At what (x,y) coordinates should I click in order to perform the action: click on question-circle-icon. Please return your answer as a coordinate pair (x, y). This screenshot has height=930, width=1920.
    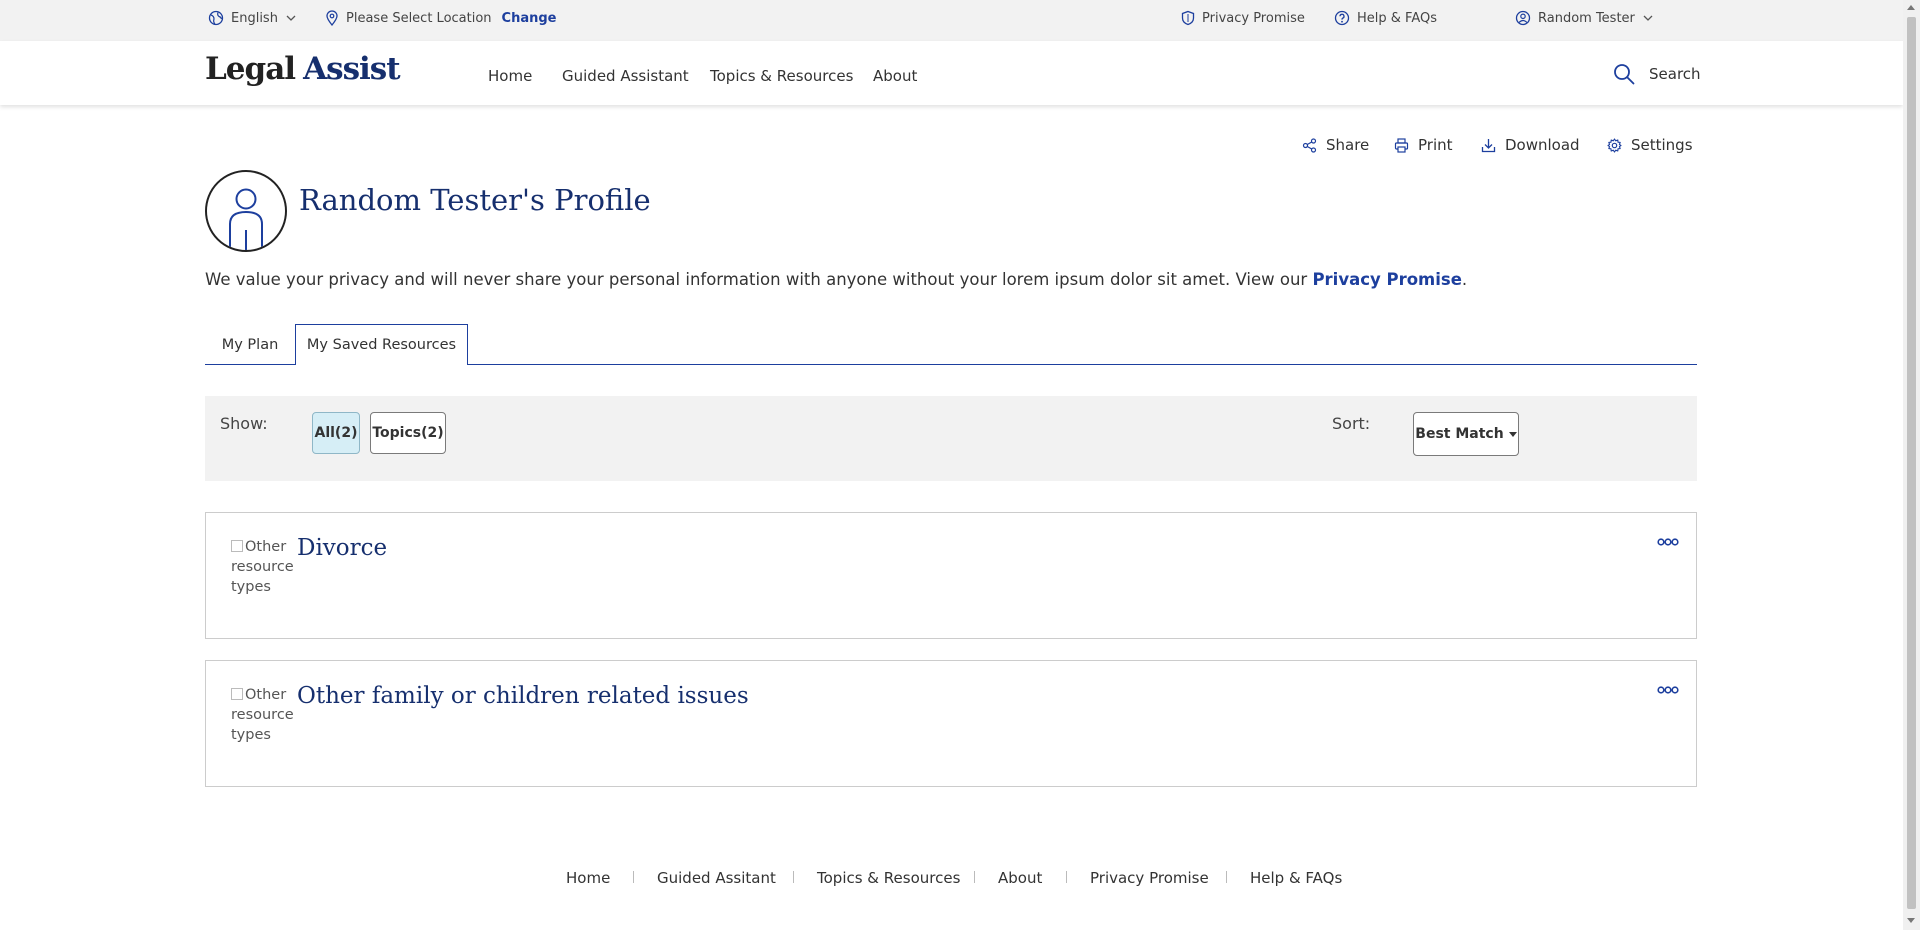
    Looking at the image, I should click on (1342, 18).